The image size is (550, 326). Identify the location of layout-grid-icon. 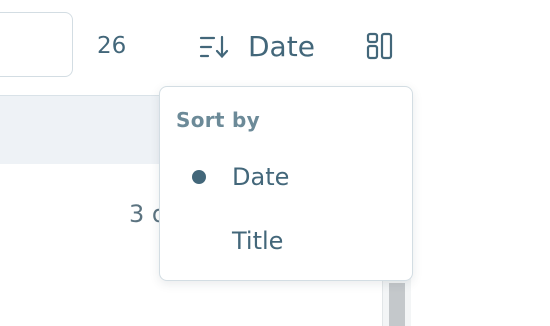
(379, 46).